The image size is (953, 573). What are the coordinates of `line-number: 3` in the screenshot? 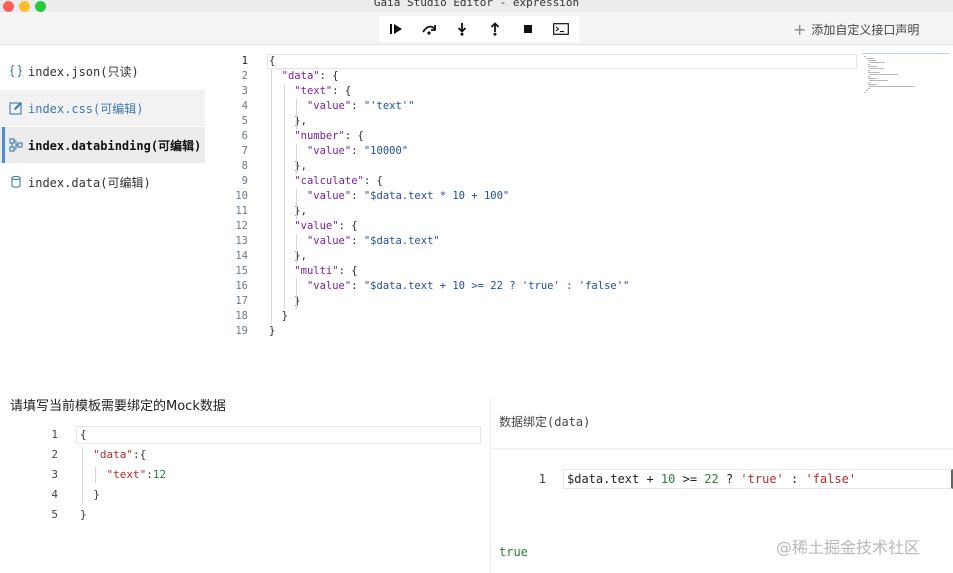 It's located at (244, 91).